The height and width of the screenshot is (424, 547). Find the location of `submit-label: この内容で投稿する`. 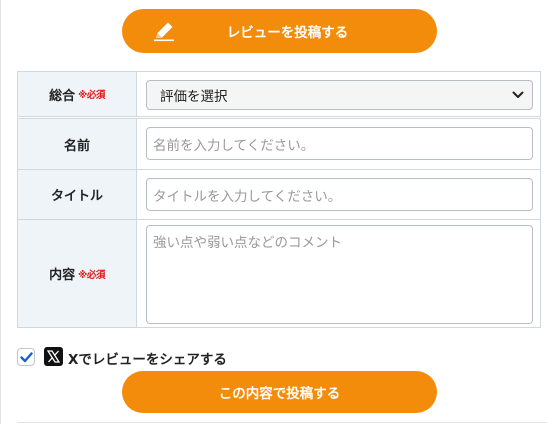

submit-label: この内容で投稿する is located at coordinates (279, 394).